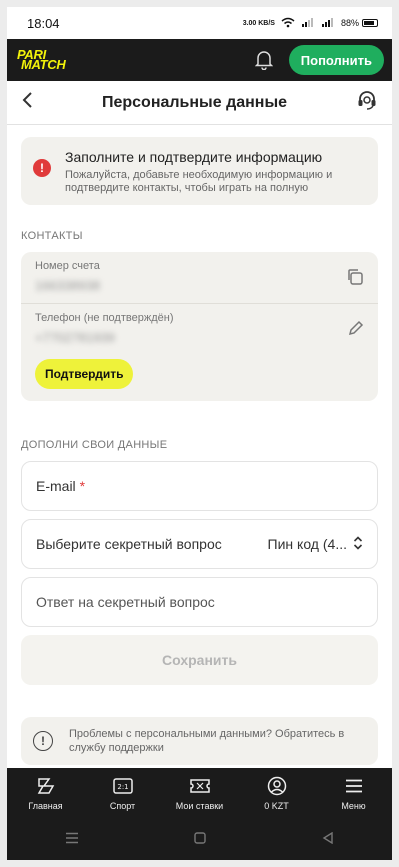  I want to click on nav-label-menu: Меню, so click(353, 806).